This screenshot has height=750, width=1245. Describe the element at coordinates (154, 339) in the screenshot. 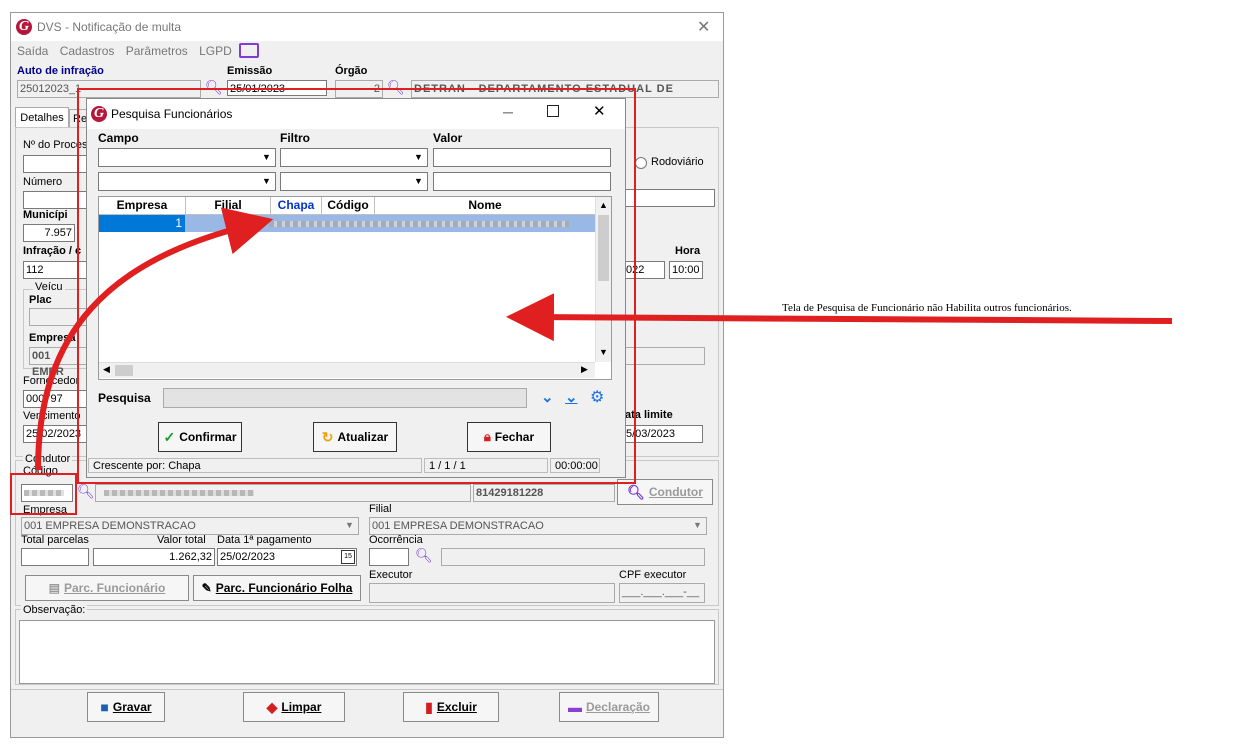

I see `arrow-to-row` at that location.